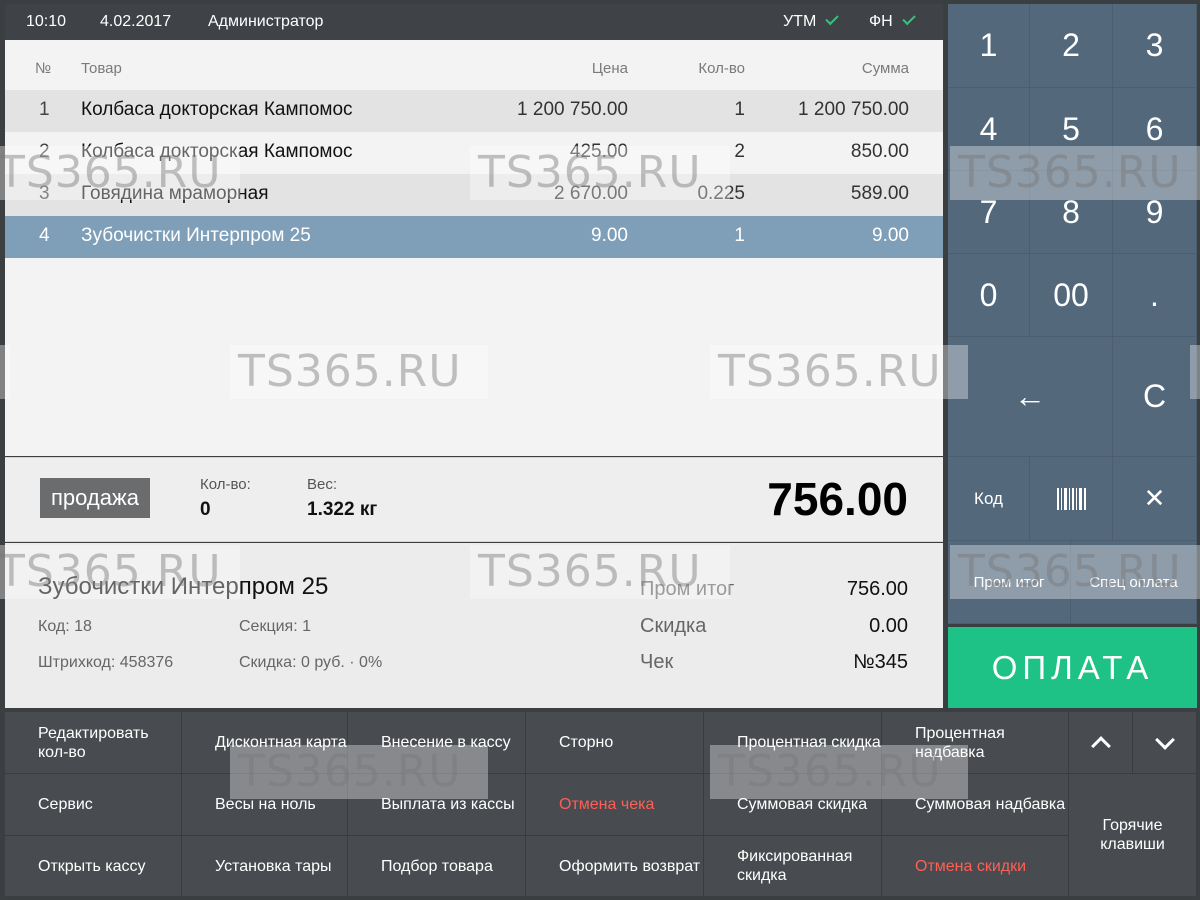  What do you see at coordinates (1072, 667) in the screenshot?
I see `pay-button: ОПЛАТА` at bounding box center [1072, 667].